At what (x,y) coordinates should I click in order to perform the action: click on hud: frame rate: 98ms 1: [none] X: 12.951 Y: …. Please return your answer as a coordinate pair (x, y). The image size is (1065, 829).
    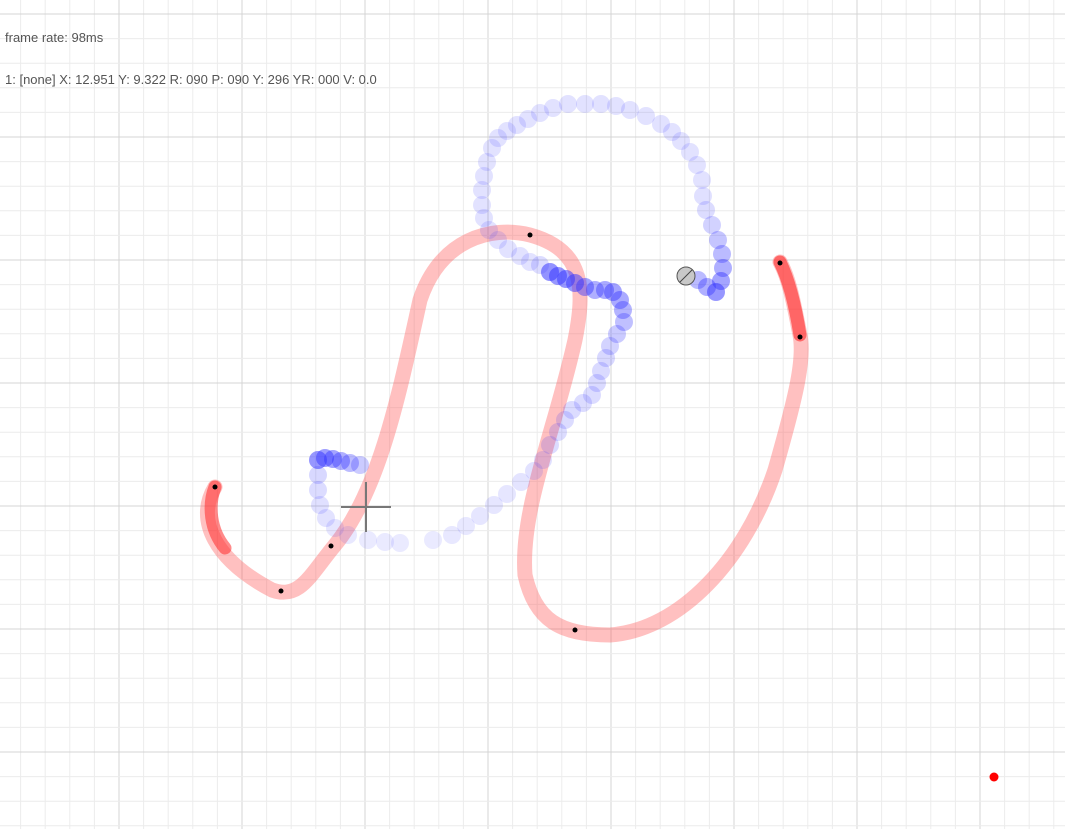
    Looking at the image, I should click on (191, 52).